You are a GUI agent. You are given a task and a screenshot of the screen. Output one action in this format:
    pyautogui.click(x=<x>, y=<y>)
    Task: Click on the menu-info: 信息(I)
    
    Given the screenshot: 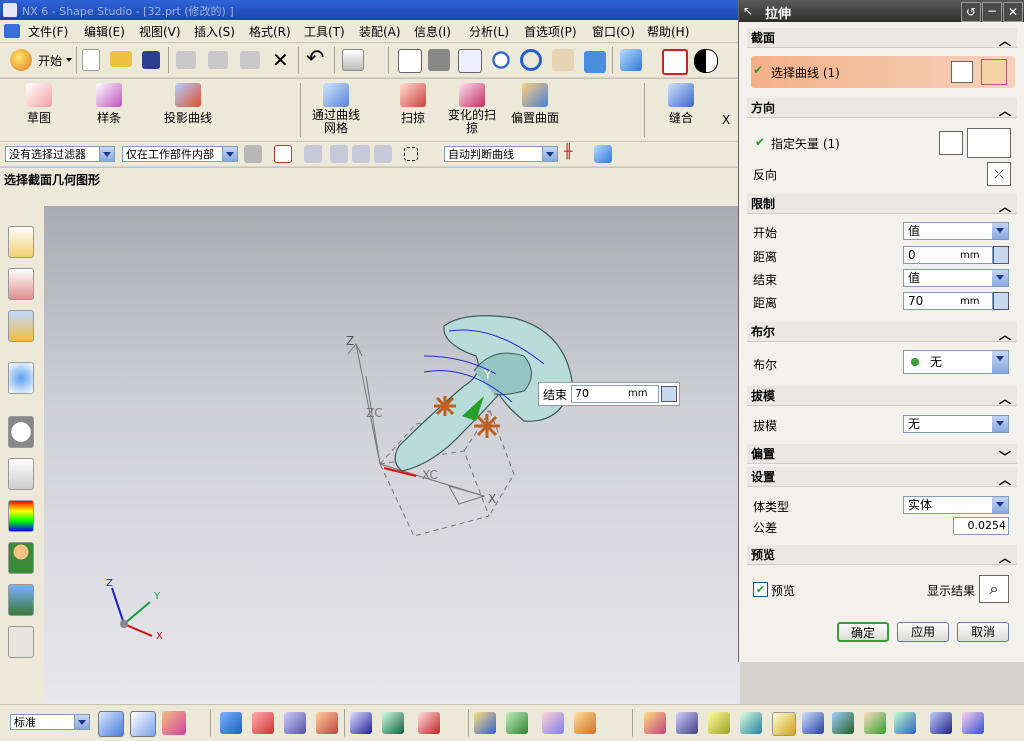 What is the action you would take?
    pyautogui.click(x=432, y=31)
    